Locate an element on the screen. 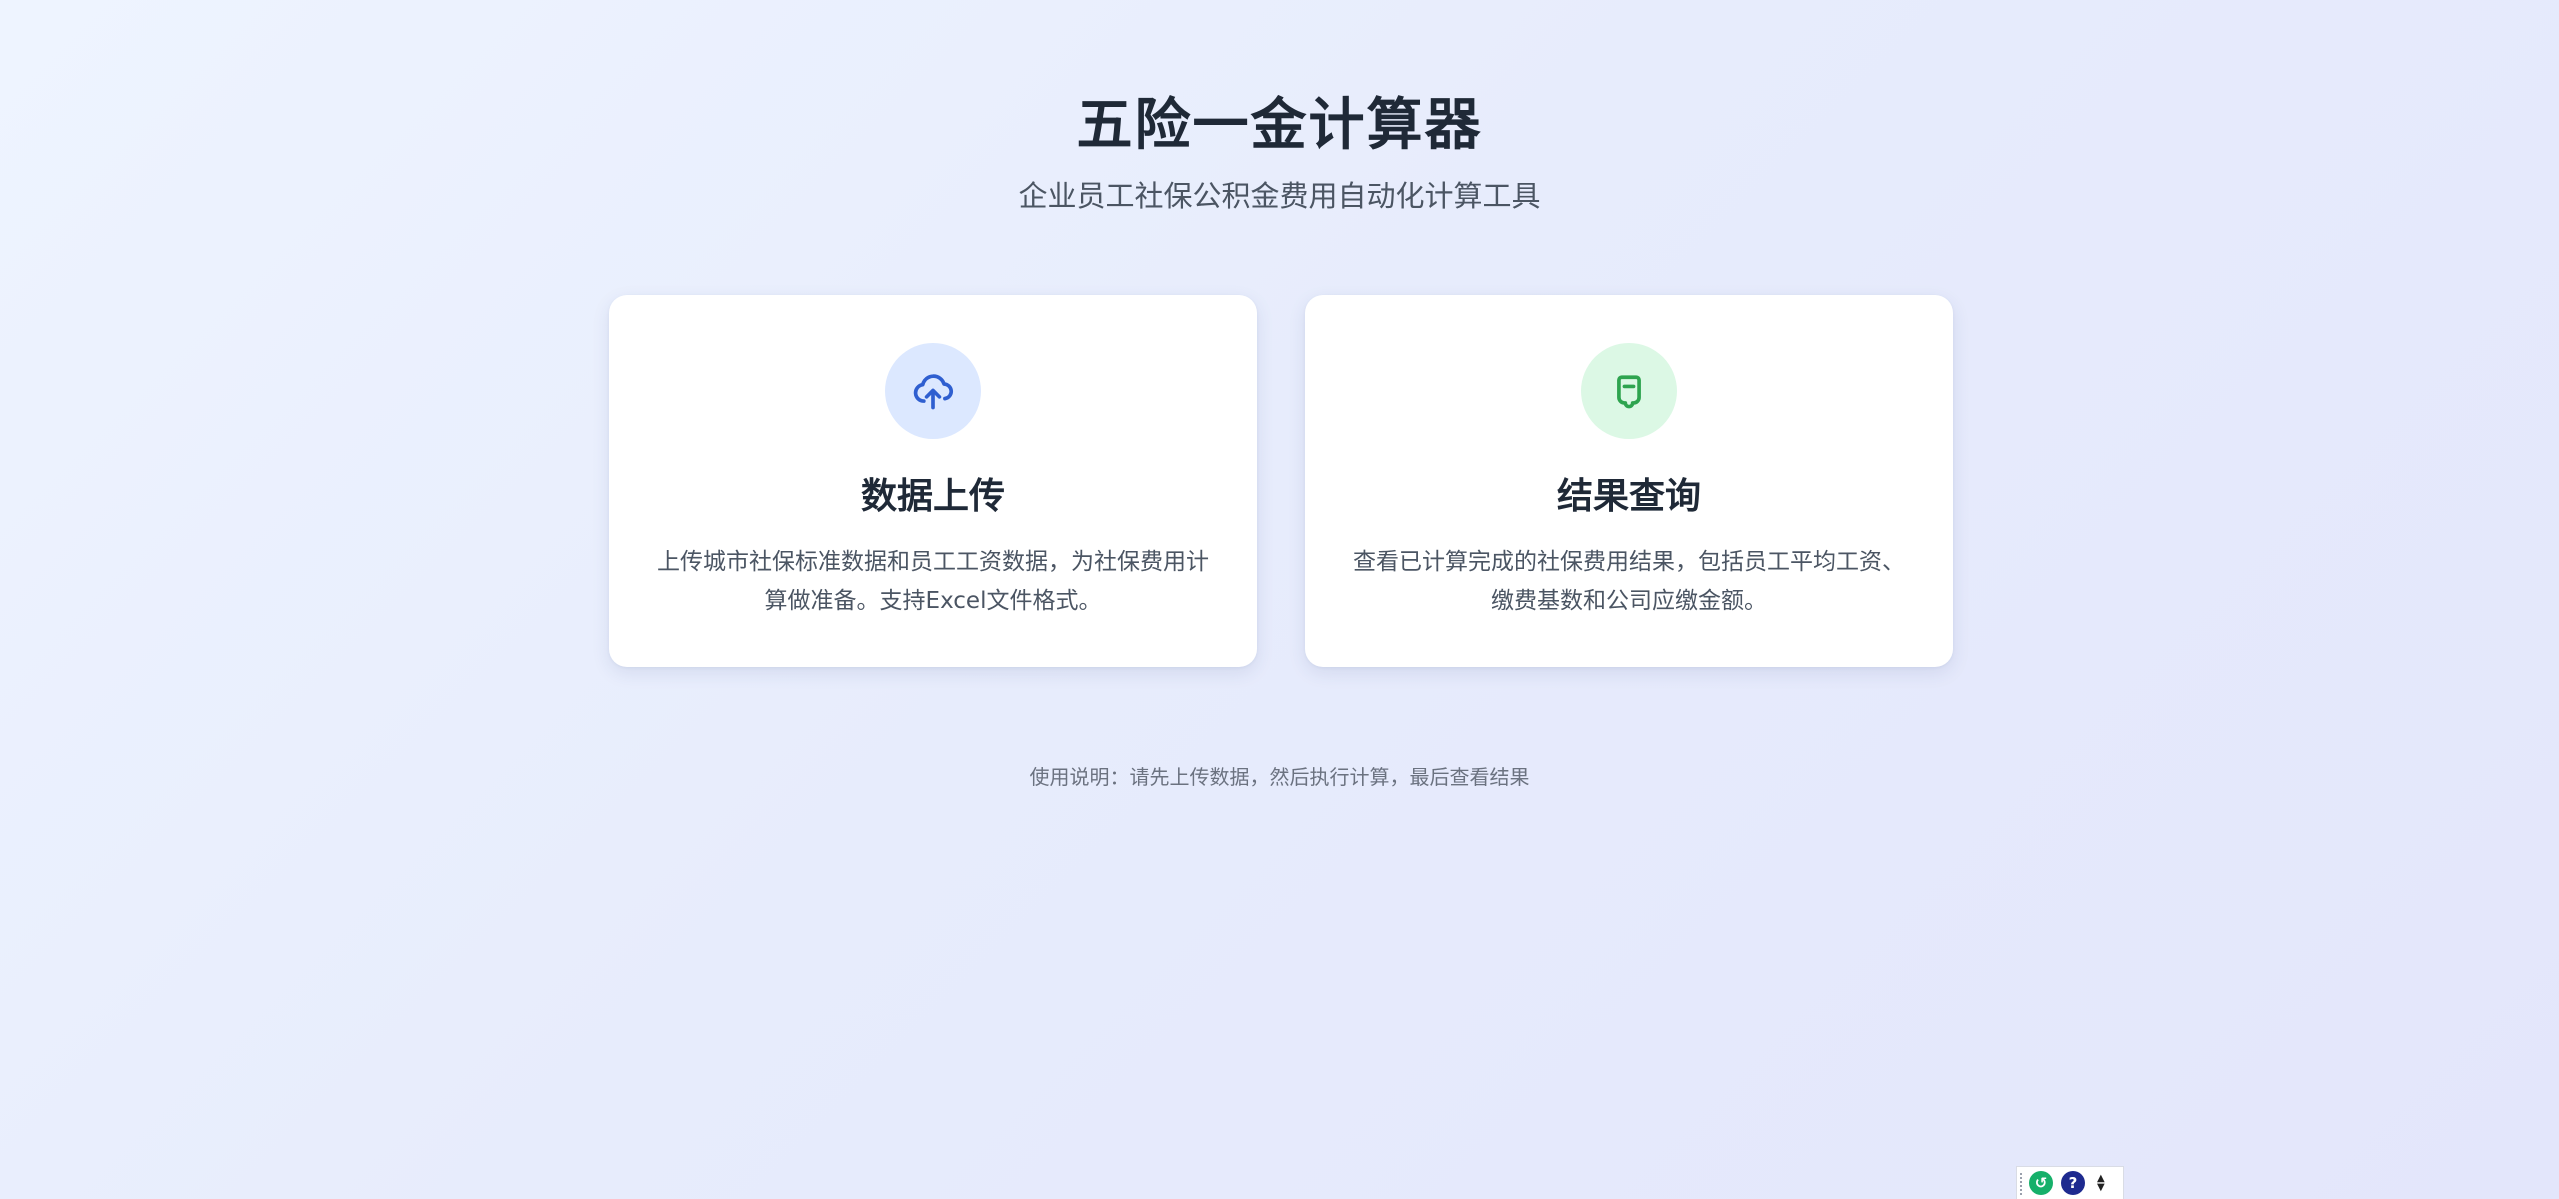  drag-handle-icon is located at coordinates (2021, 1184).